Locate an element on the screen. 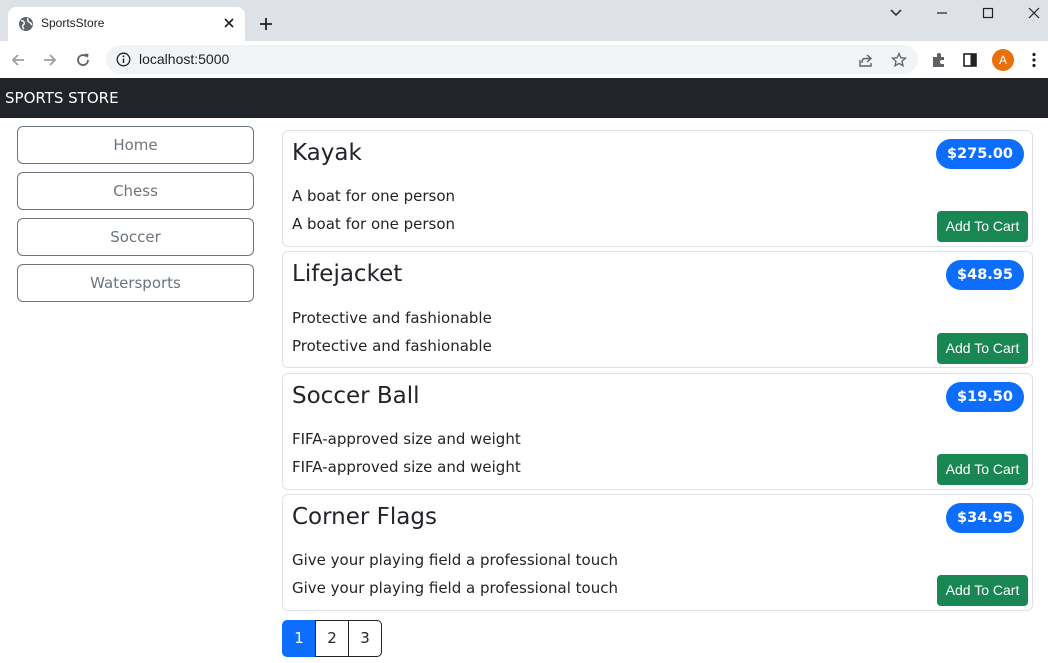  product-name: Soccer Ball is located at coordinates (356, 396).